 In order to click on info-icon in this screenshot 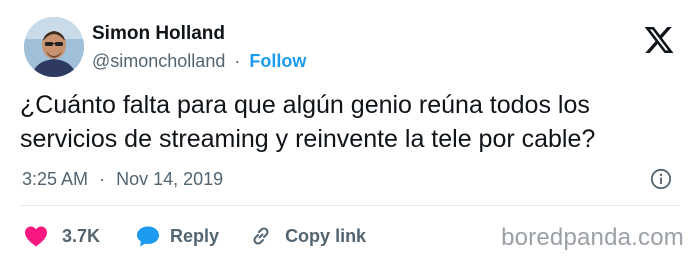, I will do `click(661, 179)`.